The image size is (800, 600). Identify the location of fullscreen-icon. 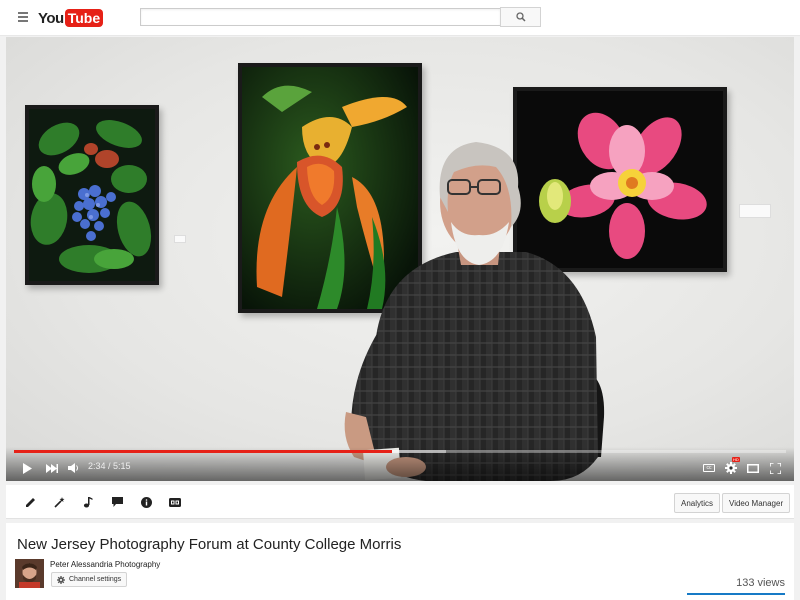
(775, 468).